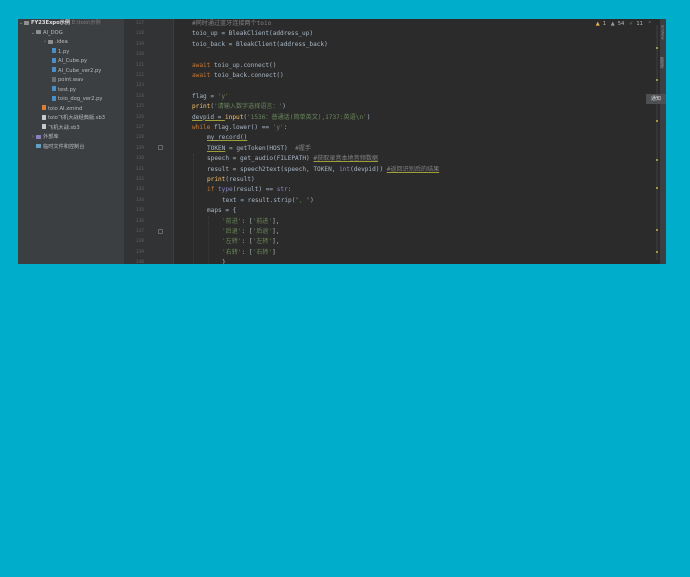 Image resolution: width=690 pixels, height=577 pixels. What do you see at coordinates (80, 99) in the screenshot?
I see `tree-item-label: toio_dog_ver2.py` at bounding box center [80, 99].